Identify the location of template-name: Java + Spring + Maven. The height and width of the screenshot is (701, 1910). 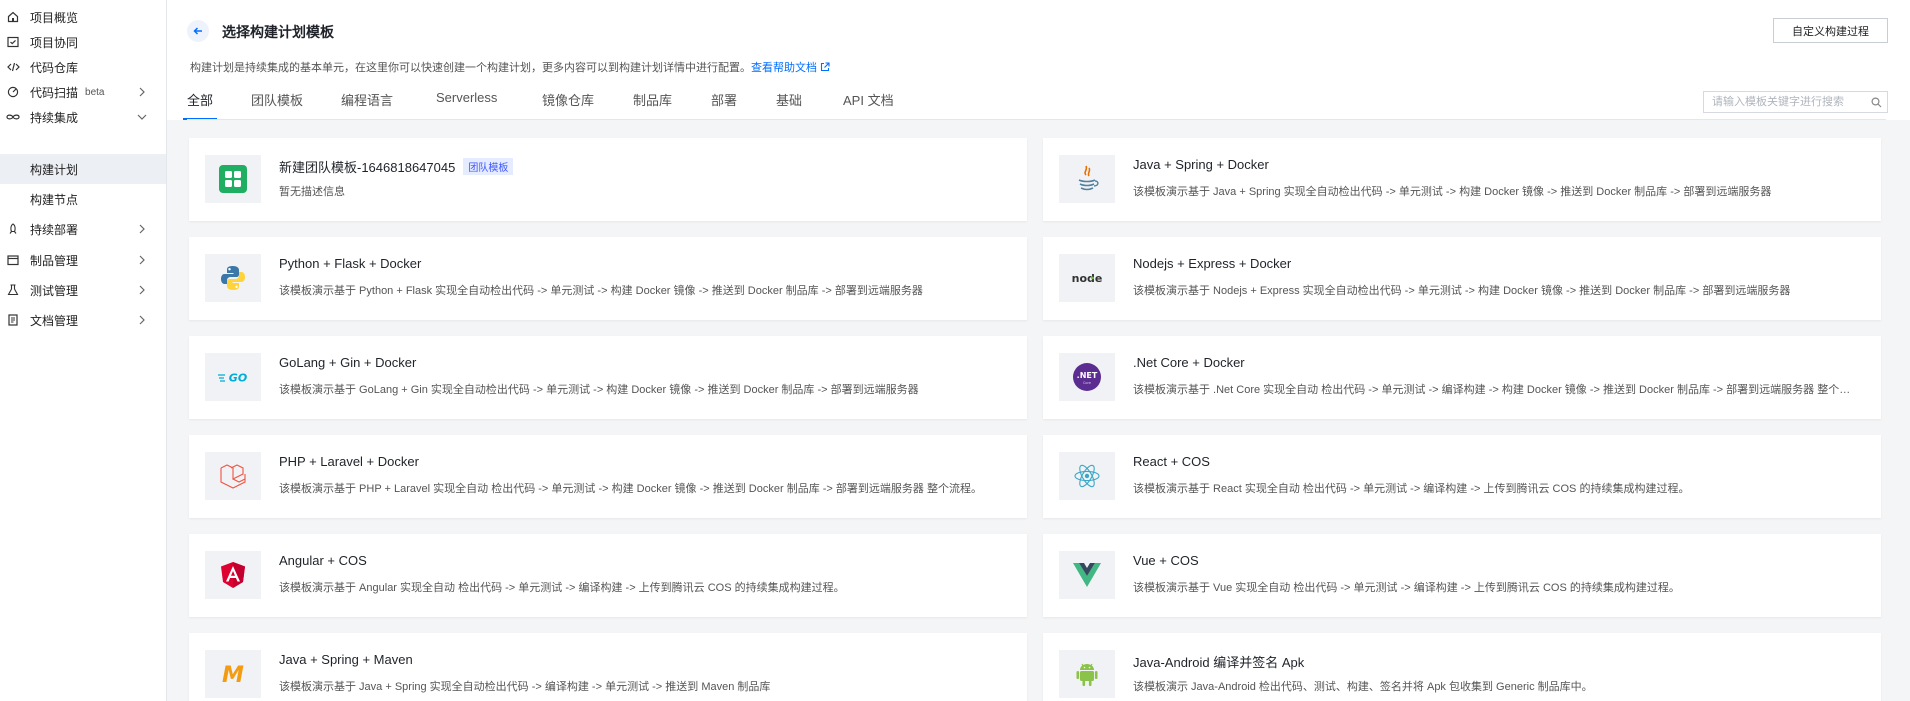
(346, 659).